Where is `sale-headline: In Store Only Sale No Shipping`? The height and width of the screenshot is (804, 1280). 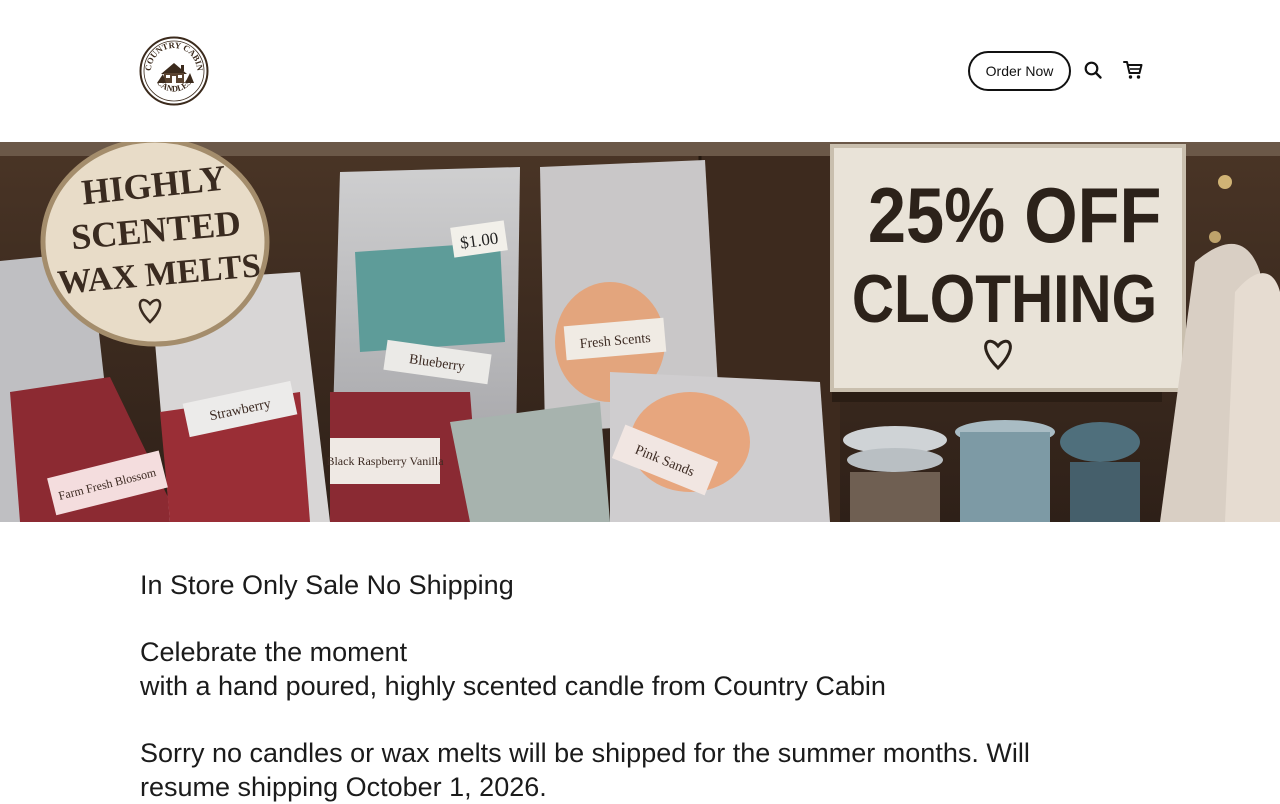
sale-headline: In Store Only Sale No Shipping is located at coordinates (327, 585).